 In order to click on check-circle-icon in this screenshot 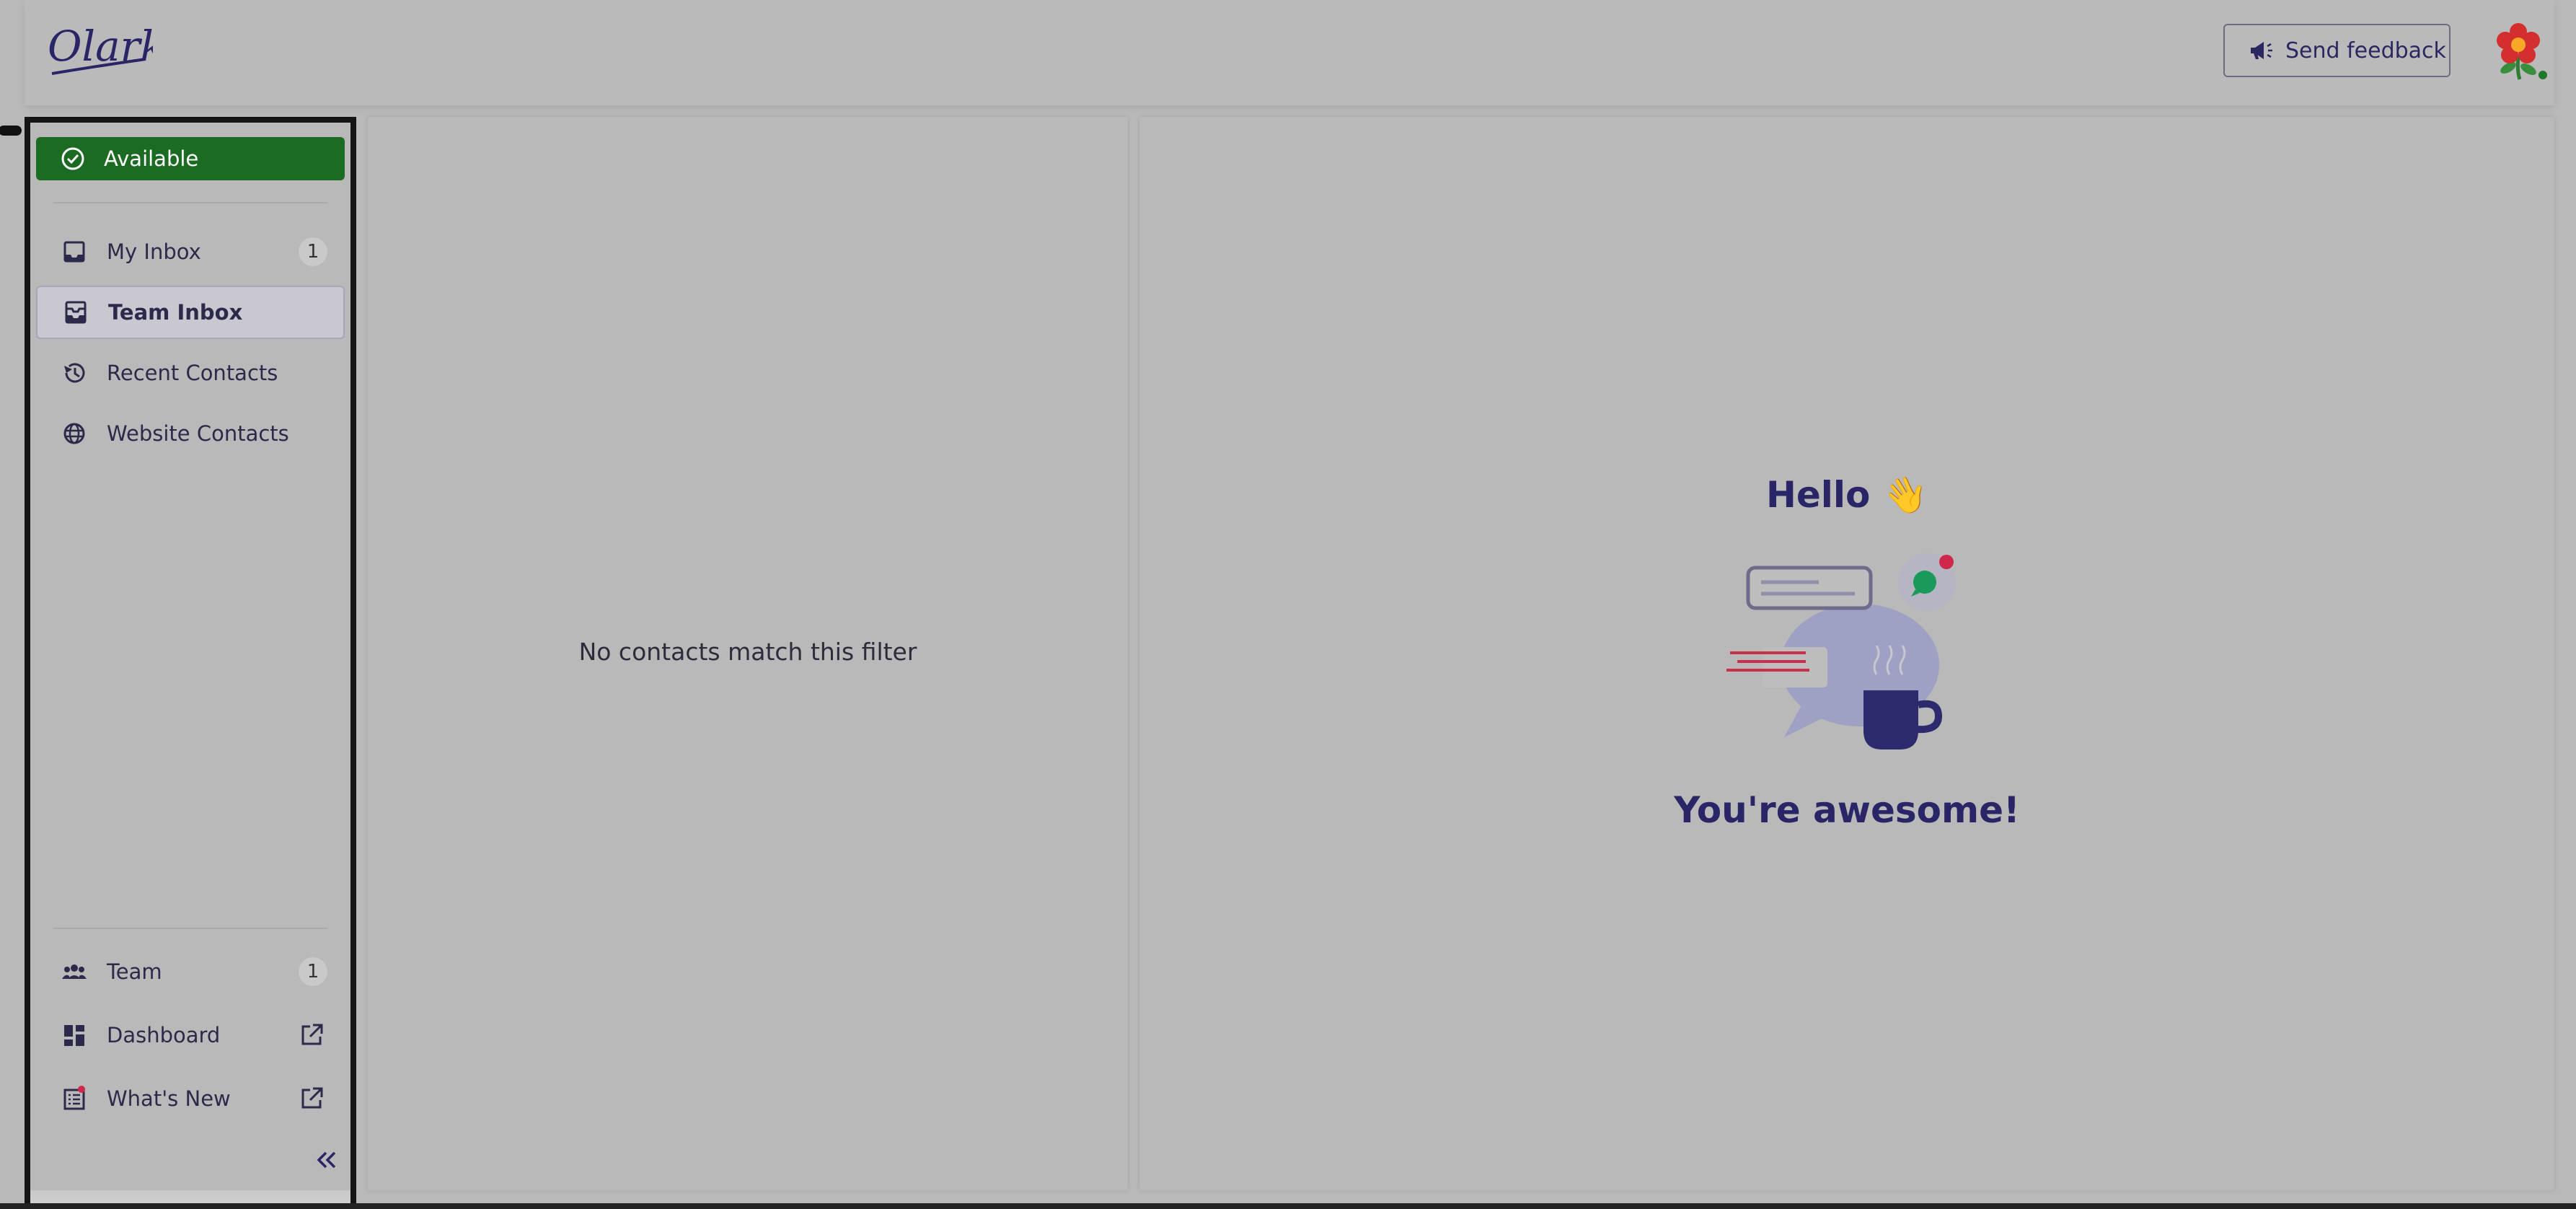, I will do `click(73, 158)`.